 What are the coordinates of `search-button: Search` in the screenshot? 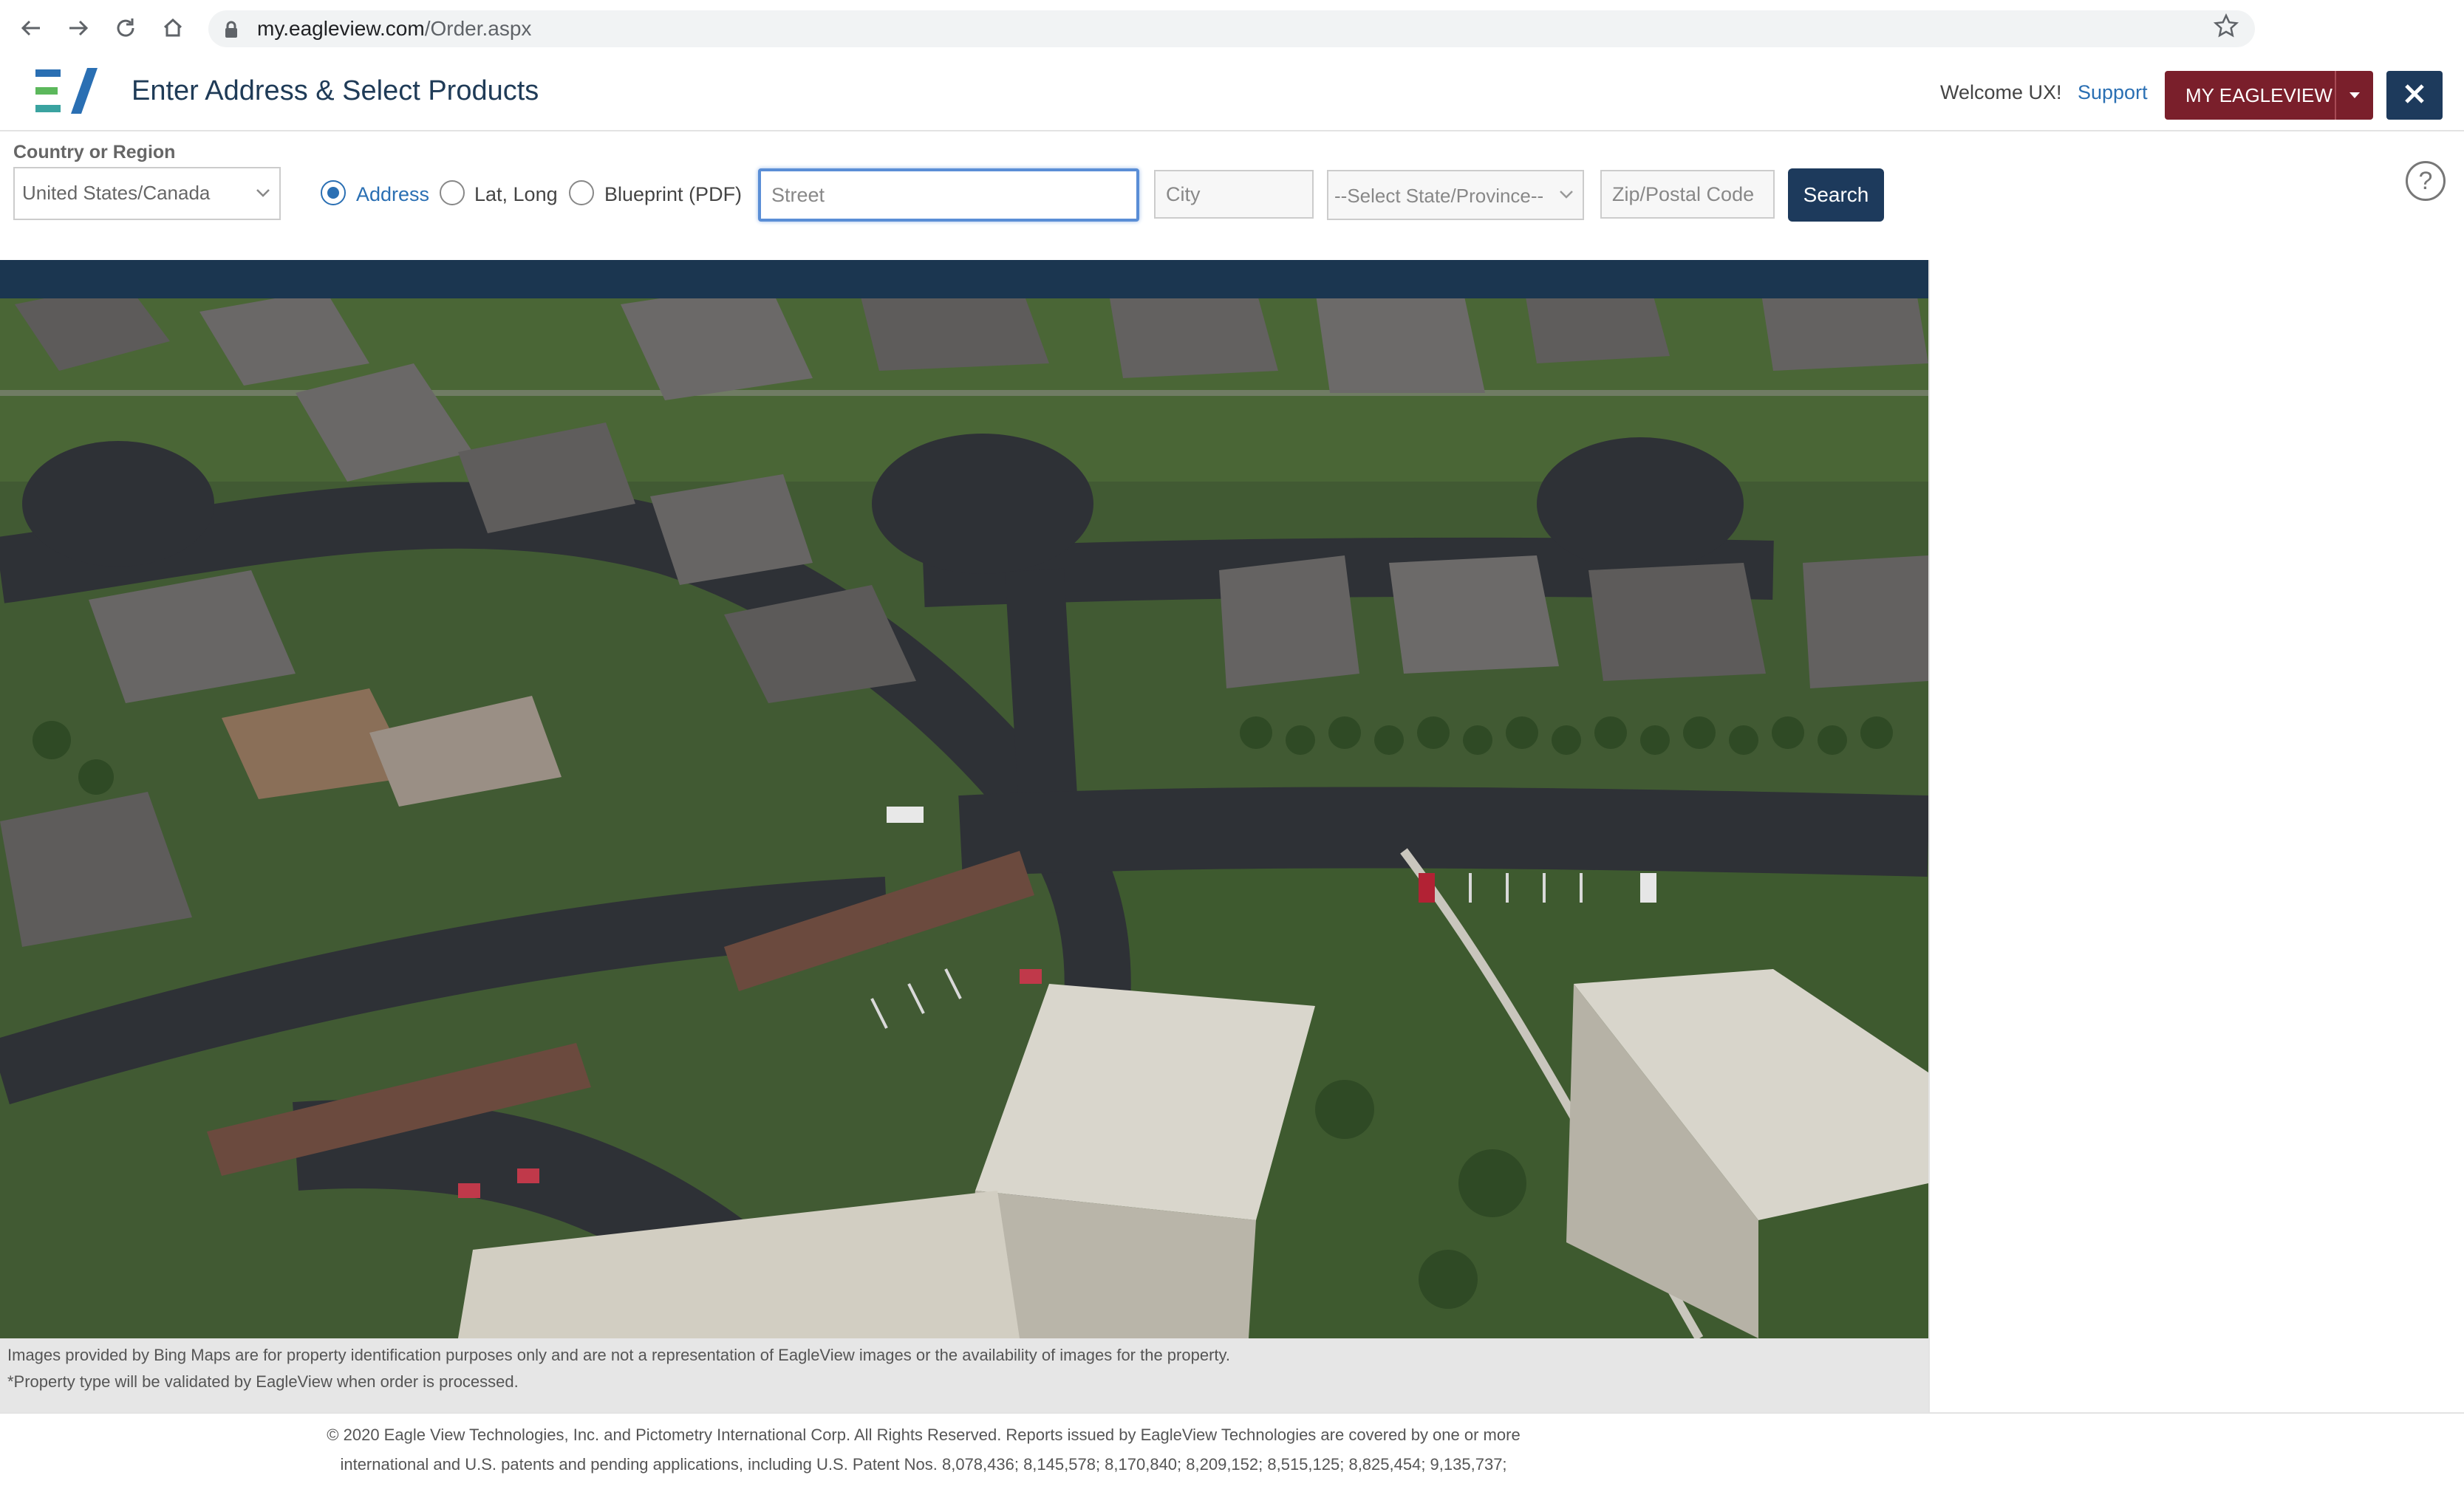 It's located at (1836, 195).